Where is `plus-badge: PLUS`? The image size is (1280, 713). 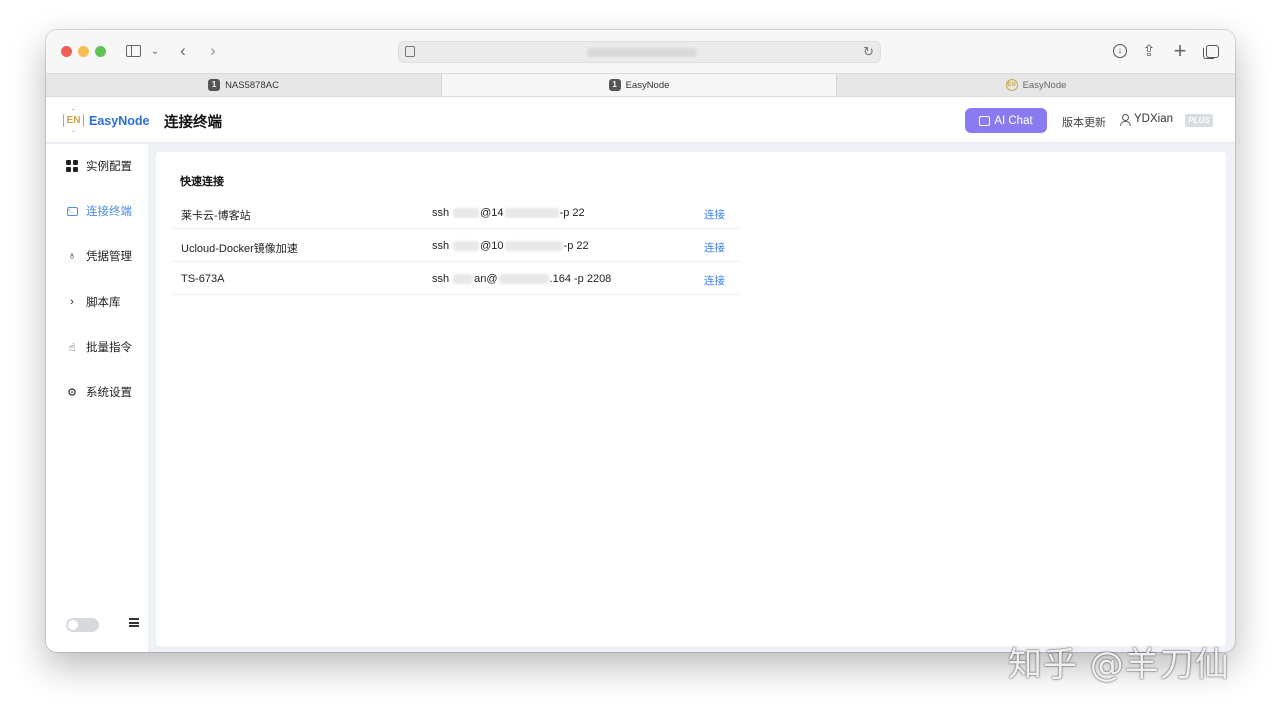 plus-badge: PLUS is located at coordinates (1199, 120).